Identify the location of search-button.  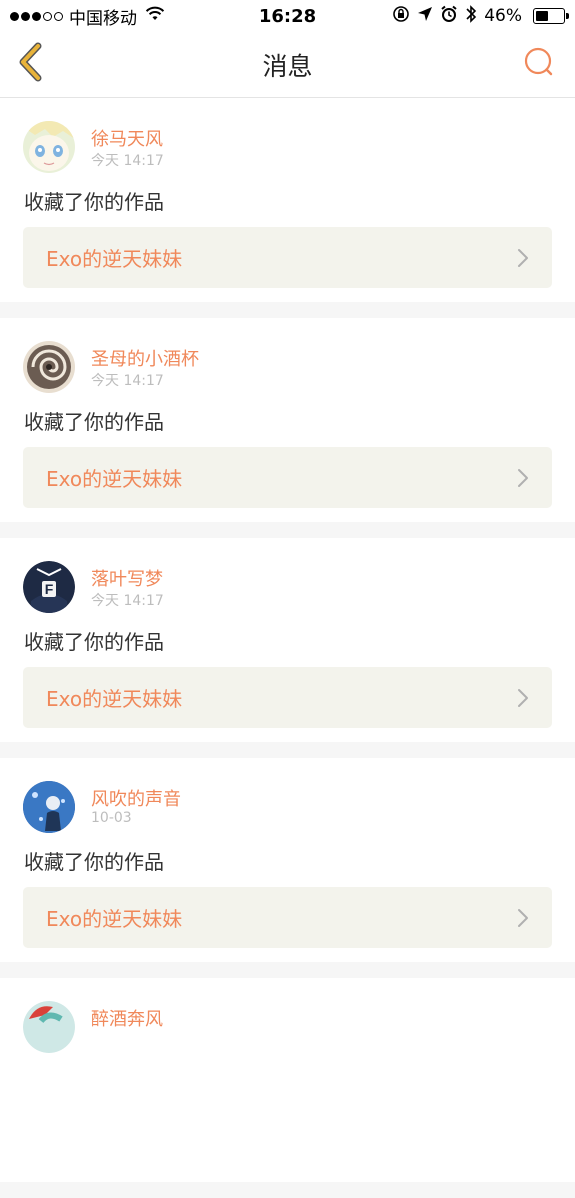
(539, 64).